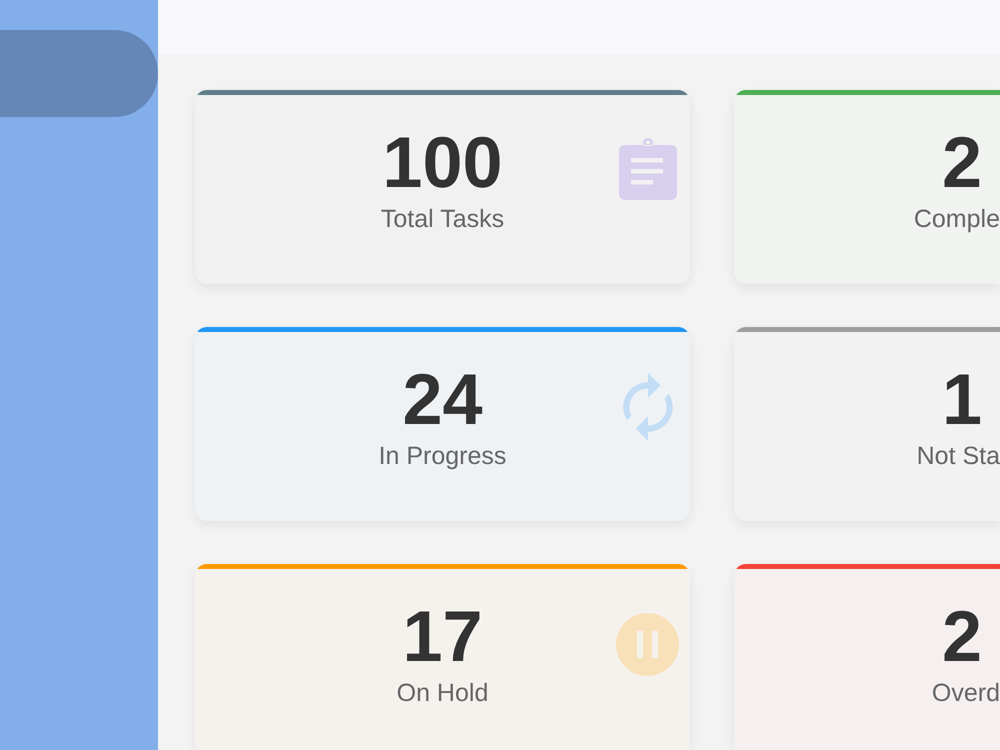 This screenshot has height=750, width=1000. What do you see at coordinates (647, 644) in the screenshot?
I see `pause-icon` at bounding box center [647, 644].